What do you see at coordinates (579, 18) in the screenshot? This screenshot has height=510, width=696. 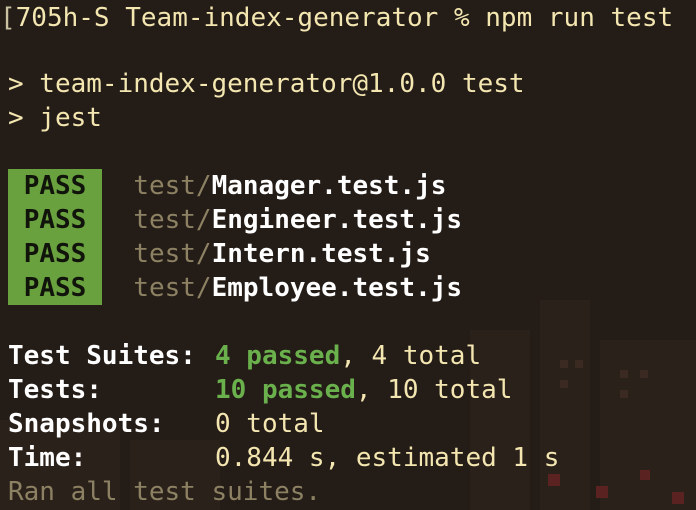 I see `command-text: npm run test` at bounding box center [579, 18].